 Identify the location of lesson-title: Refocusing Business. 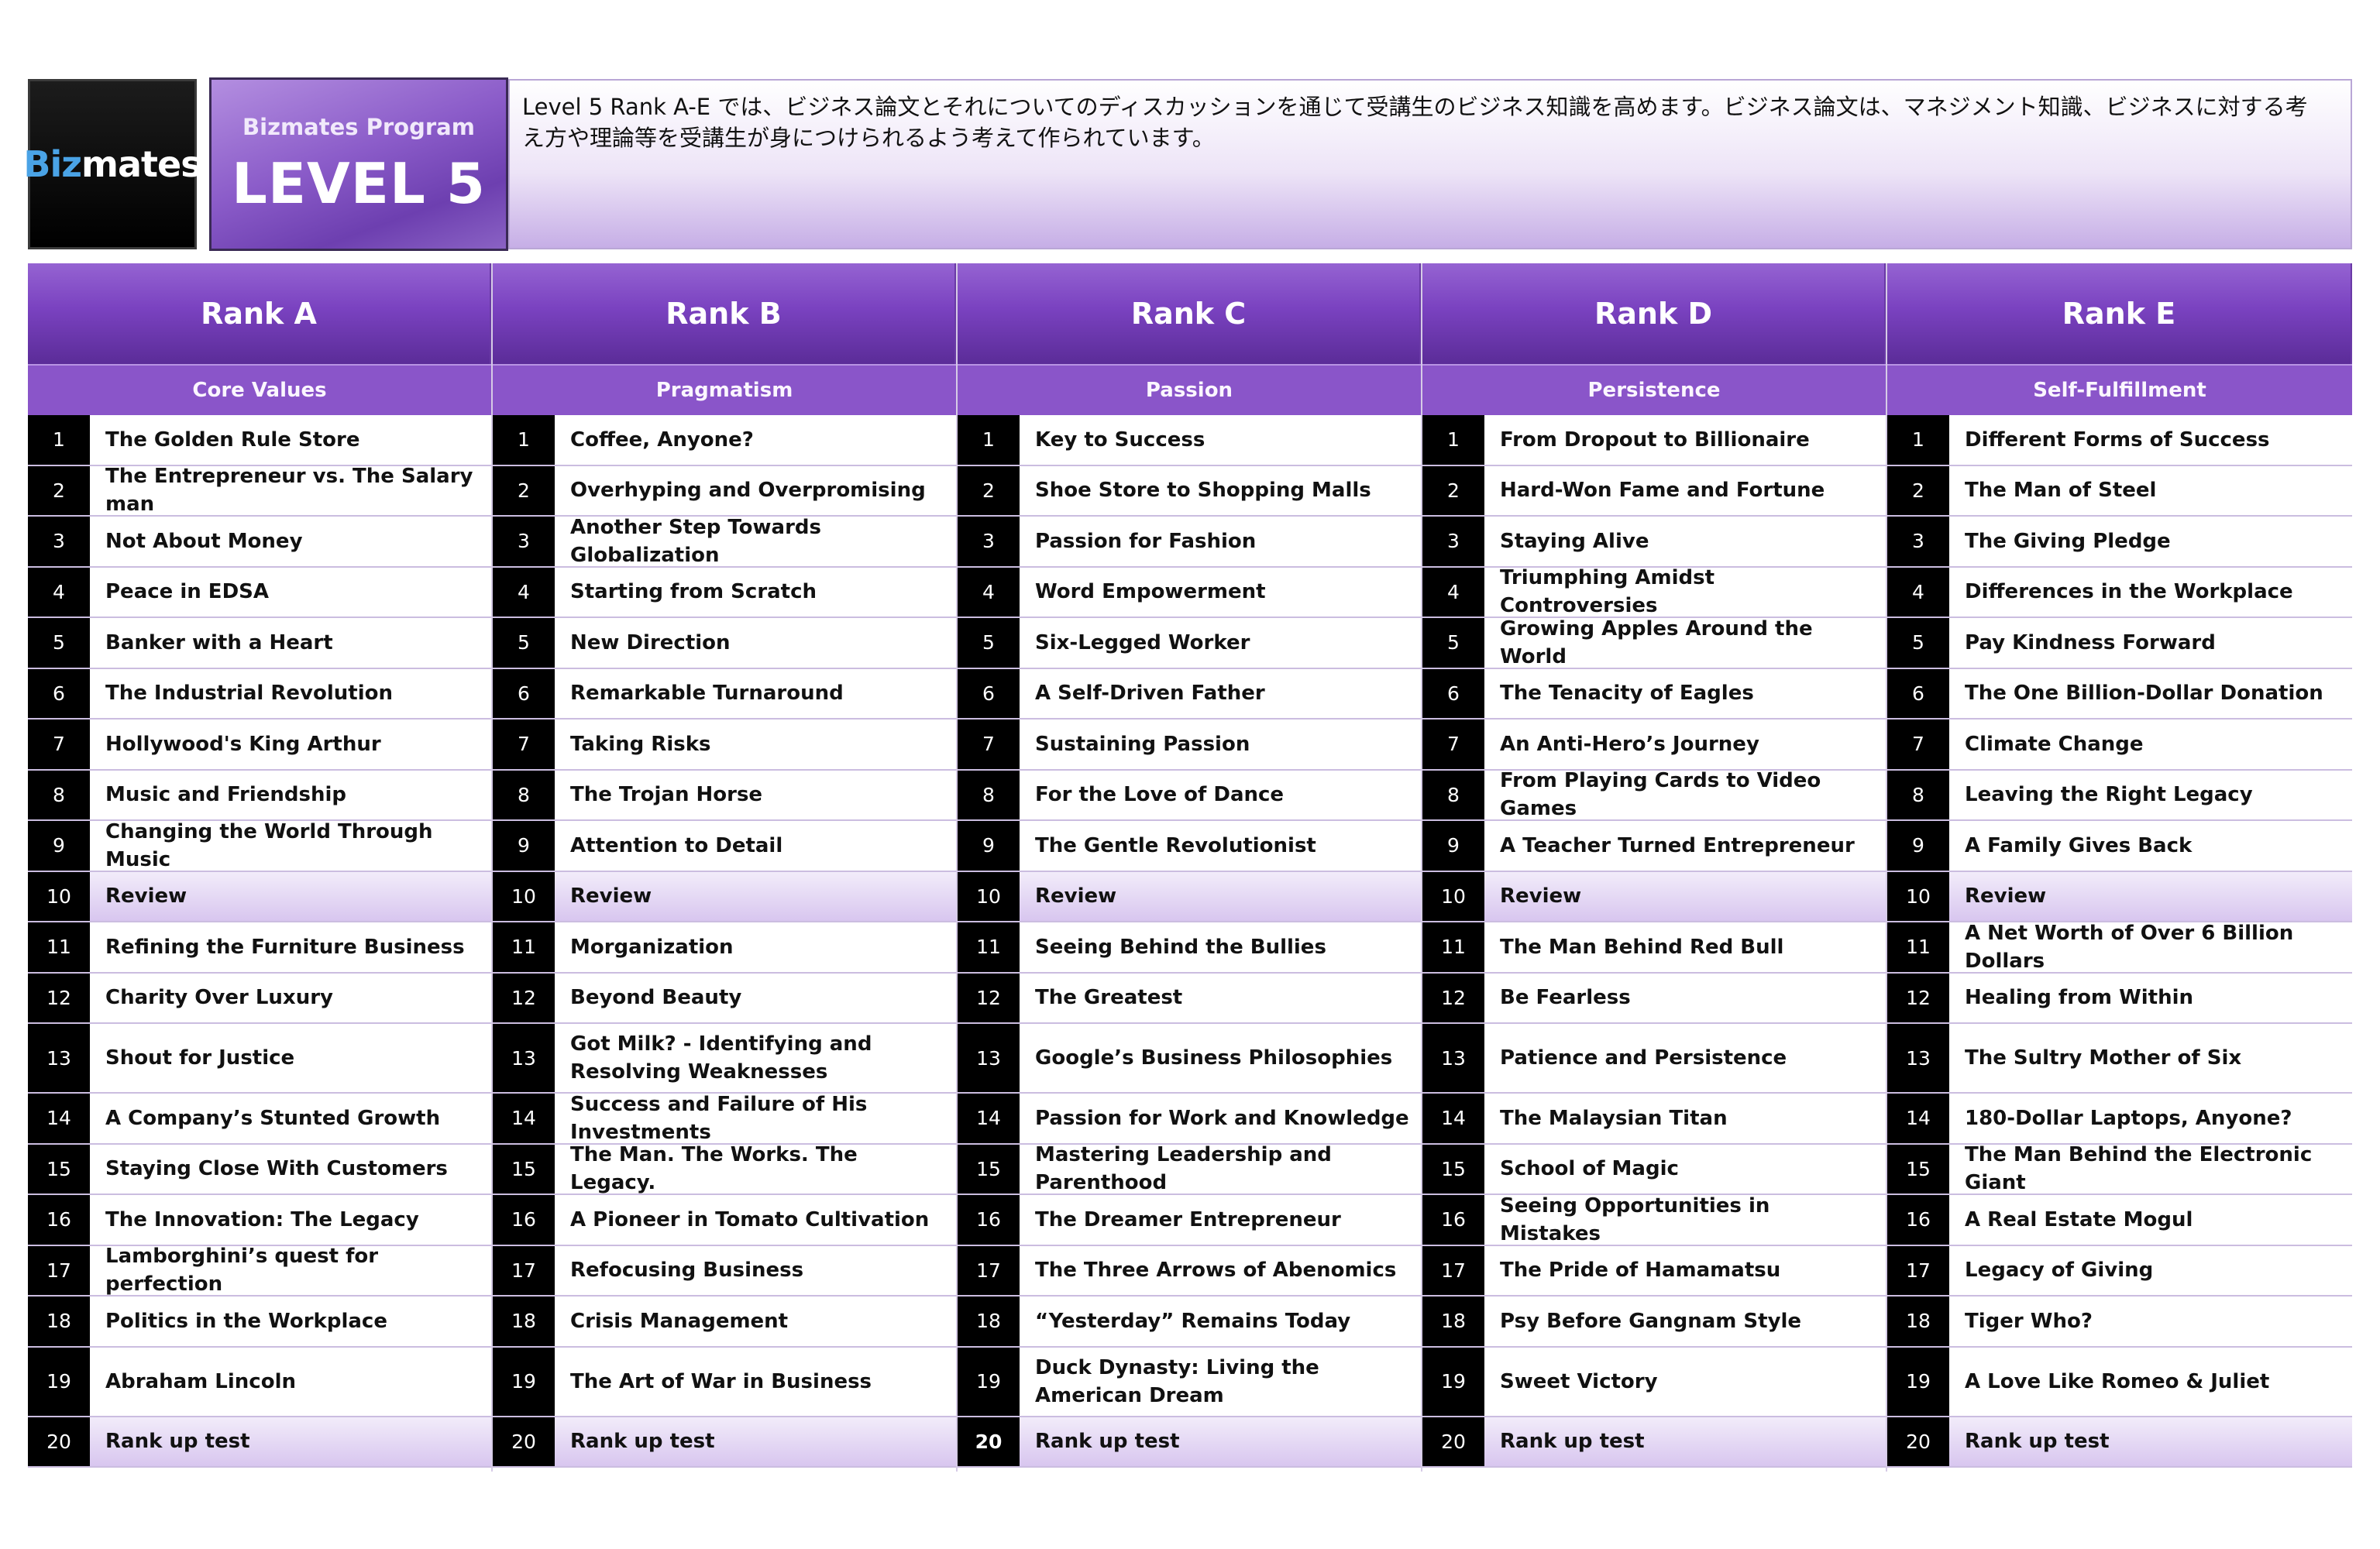
(756, 1270).